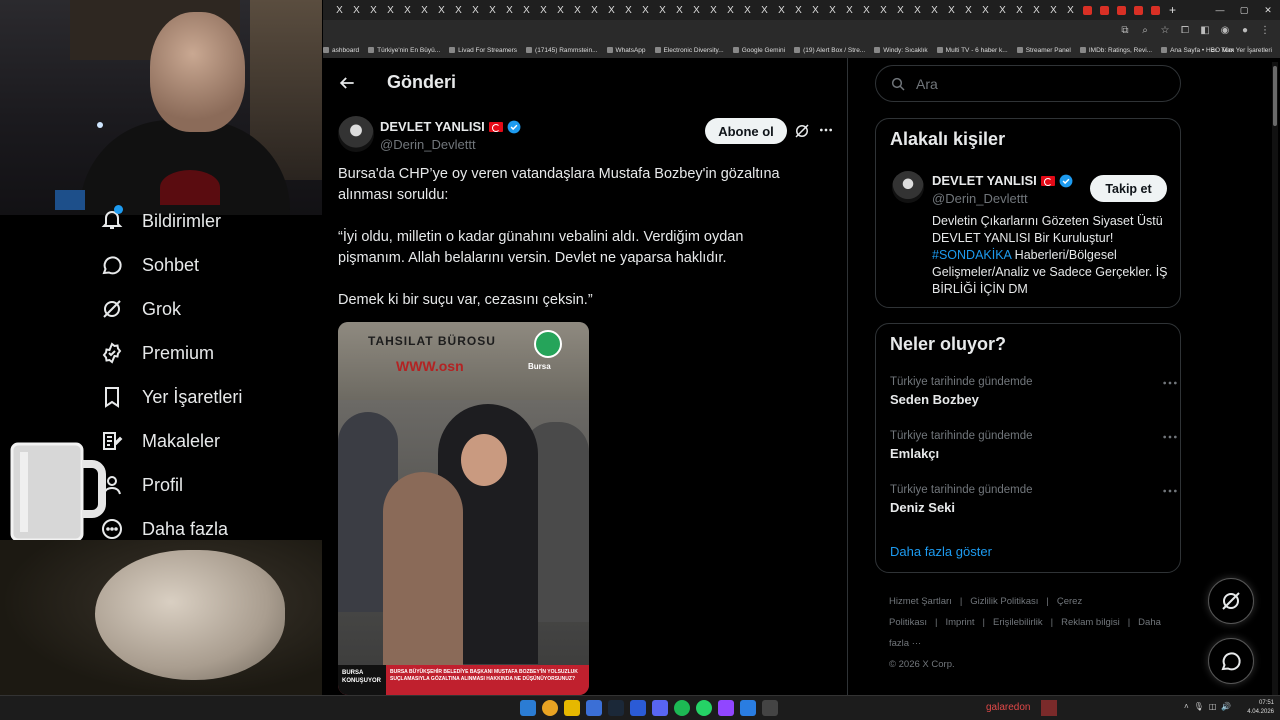 This screenshot has height=720, width=1280. What do you see at coordinates (1213, 706) in the screenshot?
I see `network-icon: ◫` at bounding box center [1213, 706].